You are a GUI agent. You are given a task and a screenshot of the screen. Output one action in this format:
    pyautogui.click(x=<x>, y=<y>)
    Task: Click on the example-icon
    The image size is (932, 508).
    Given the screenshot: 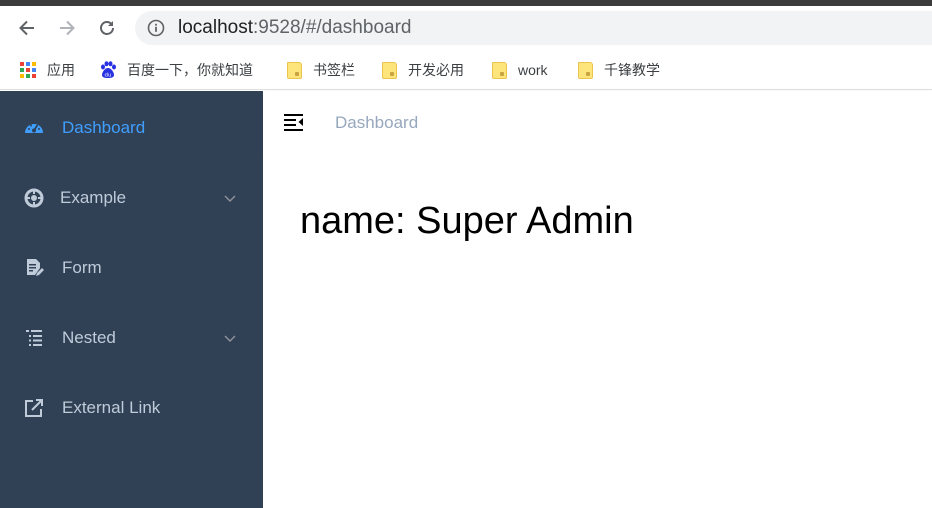 What is the action you would take?
    pyautogui.click(x=34, y=198)
    